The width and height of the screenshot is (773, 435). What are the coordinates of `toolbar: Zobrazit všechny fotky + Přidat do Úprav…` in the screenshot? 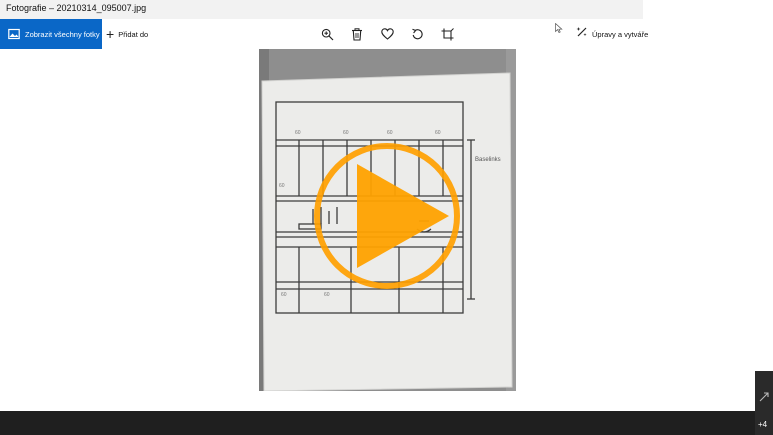 It's located at (386, 34).